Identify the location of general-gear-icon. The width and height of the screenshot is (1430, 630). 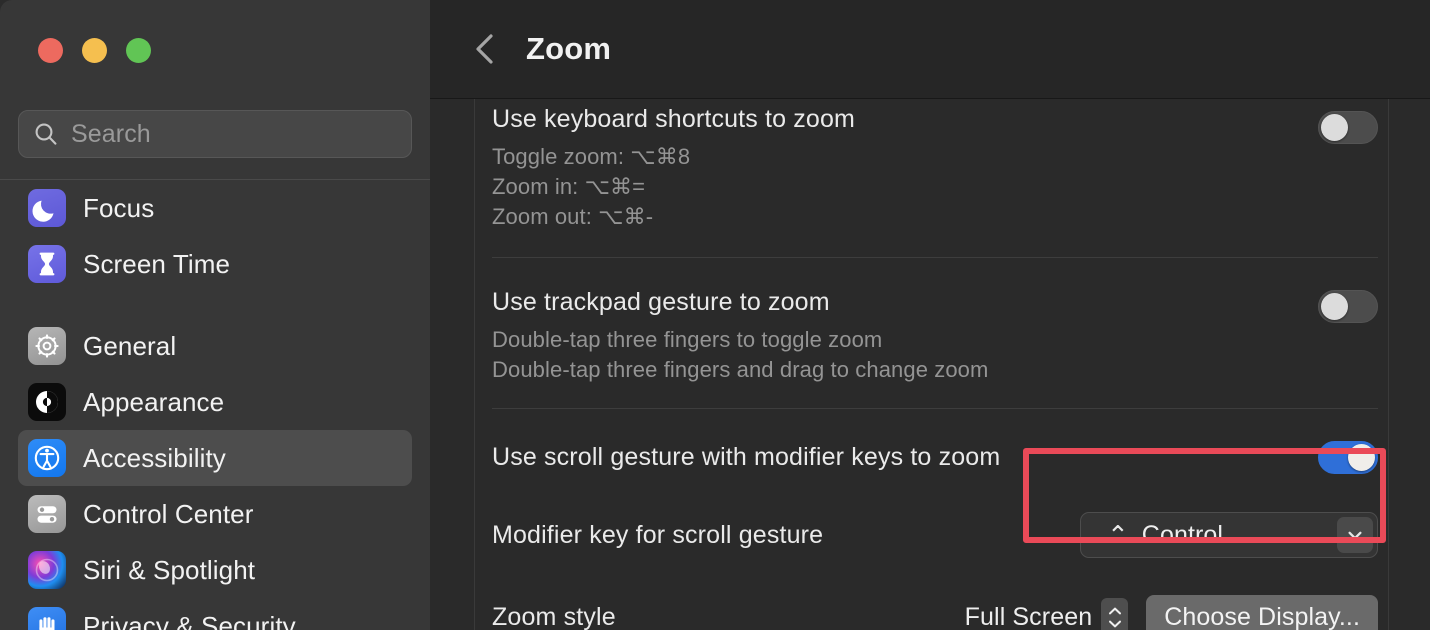
(47, 346).